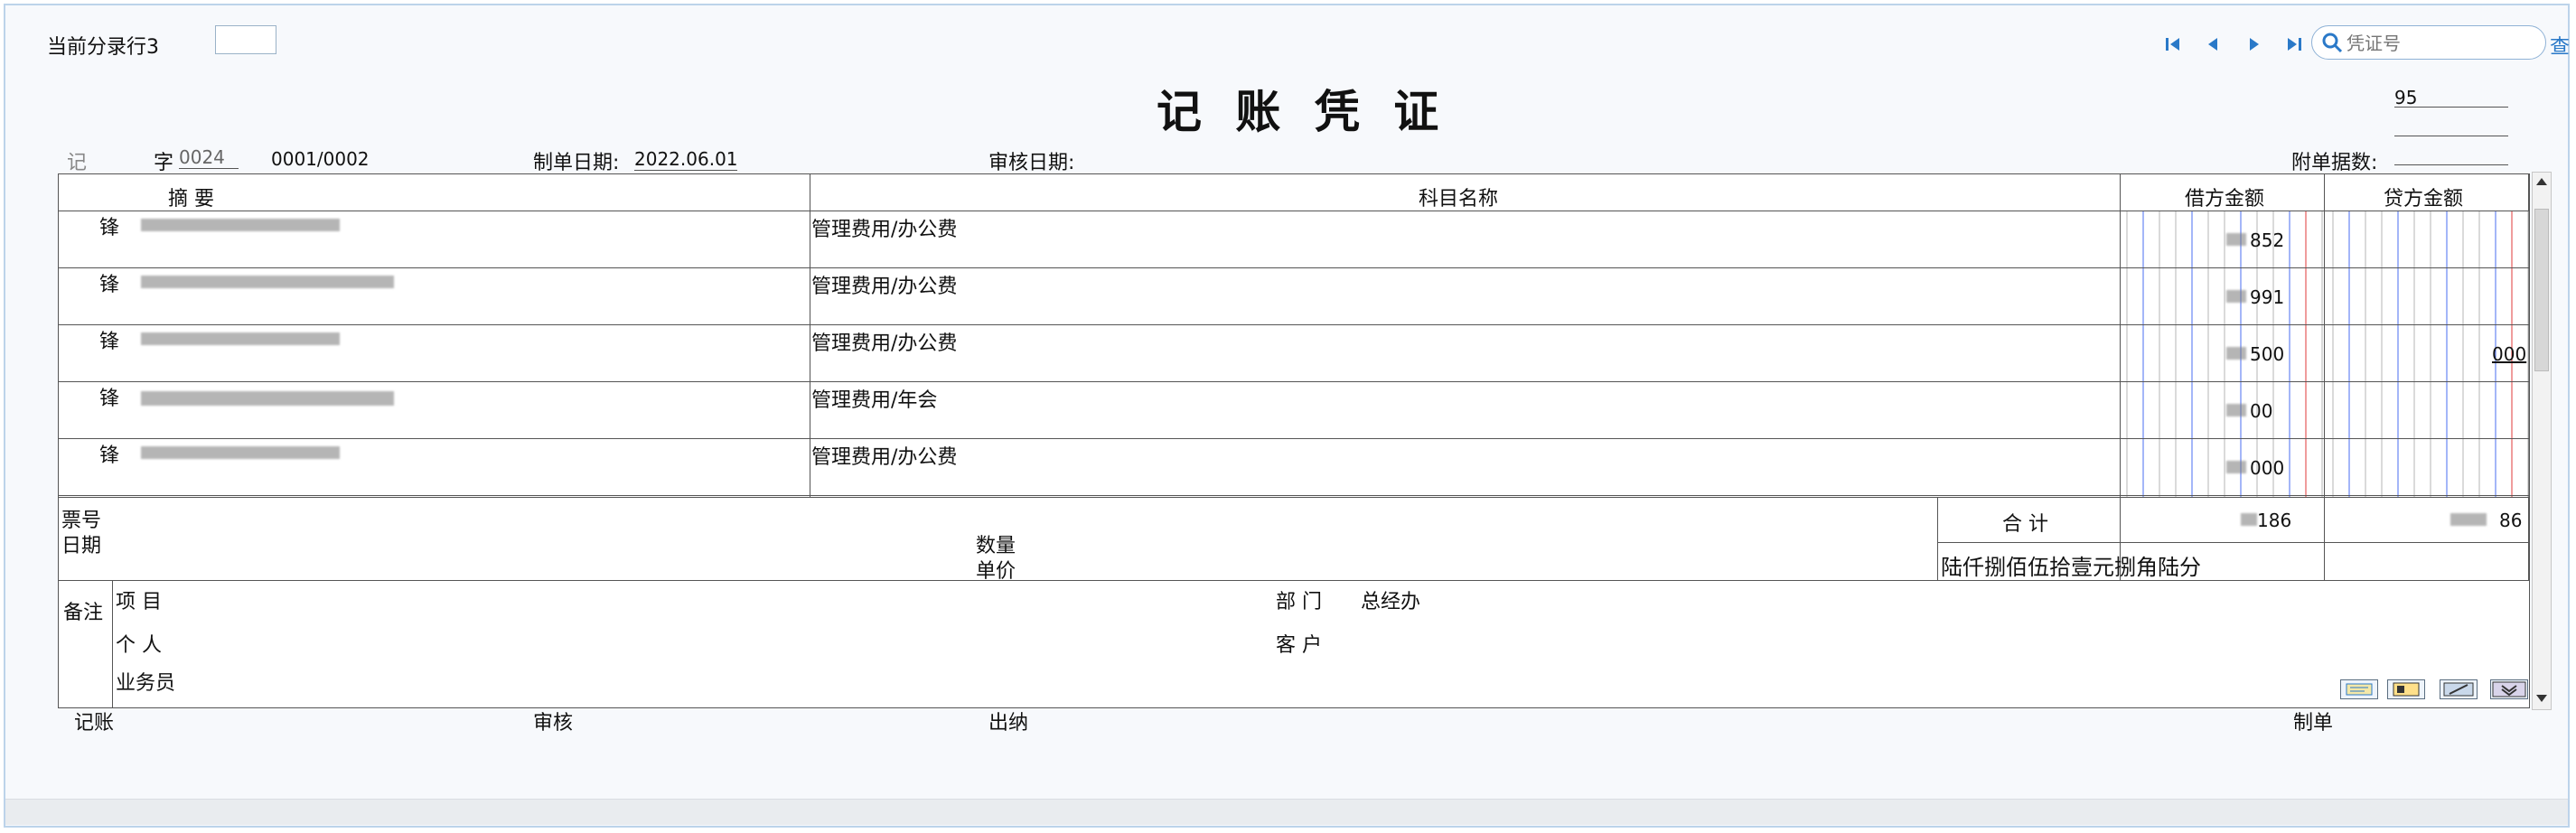 The image size is (2576, 833). What do you see at coordinates (2332, 45) in the screenshot?
I see `search-icon` at bounding box center [2332, 45].